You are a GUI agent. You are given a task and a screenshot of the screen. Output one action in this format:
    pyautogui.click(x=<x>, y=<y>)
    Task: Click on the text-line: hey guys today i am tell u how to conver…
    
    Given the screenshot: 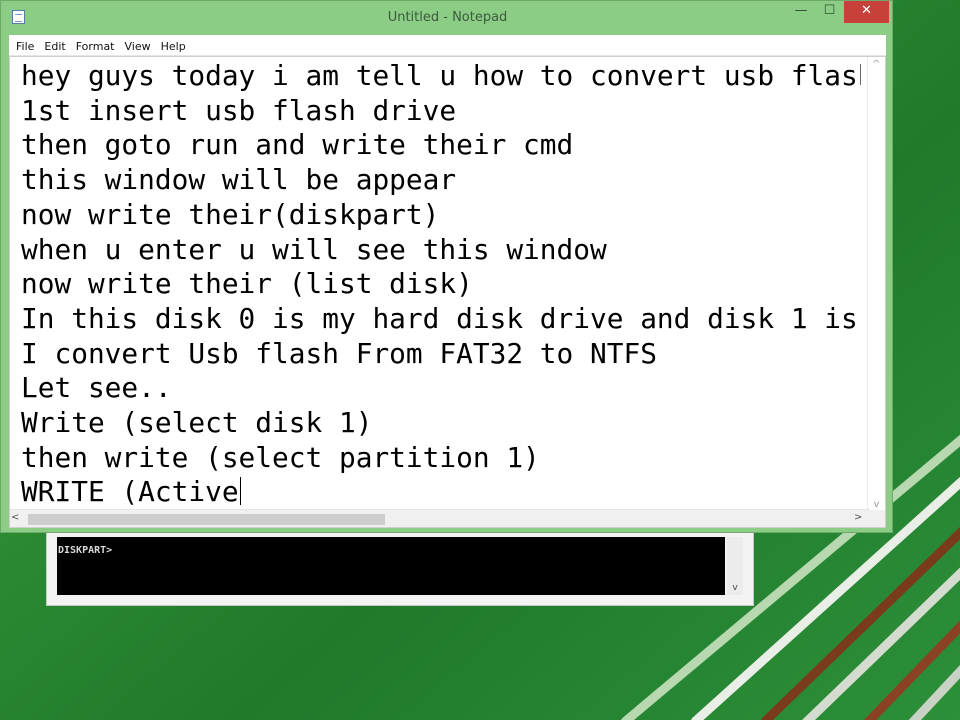 What is the action you would take?
    pyautogui.click(x=441, y=75)
    